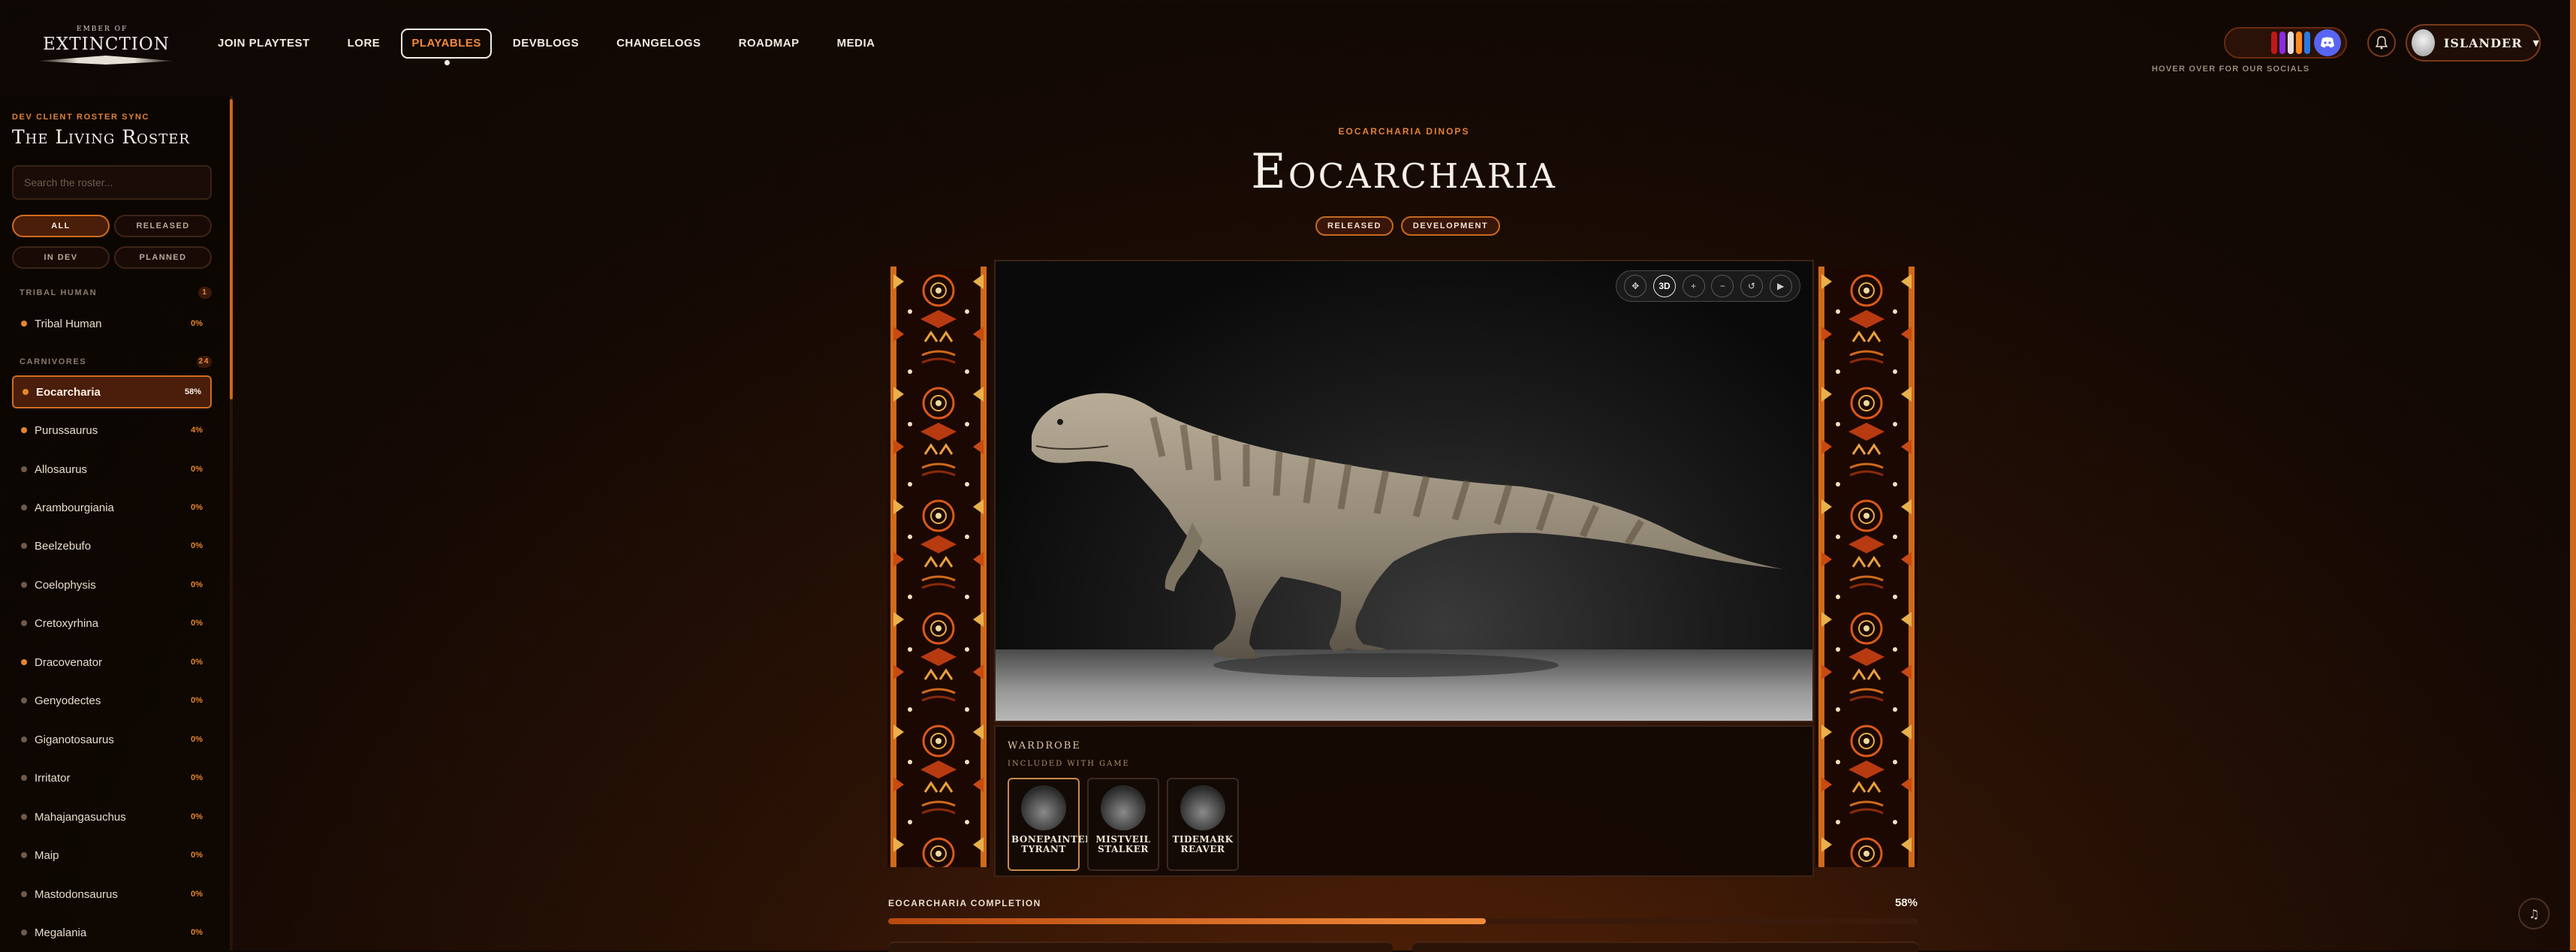  I want to click on user-menu: ISLANDER ▼, so click(2473, 43).